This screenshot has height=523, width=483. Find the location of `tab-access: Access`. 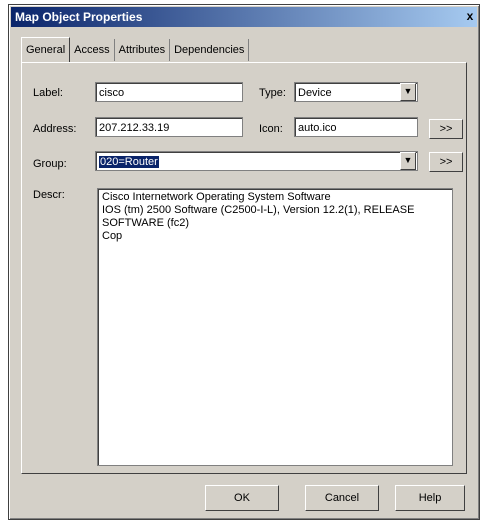

tab-access: Access is located at coordinates (92, 50).